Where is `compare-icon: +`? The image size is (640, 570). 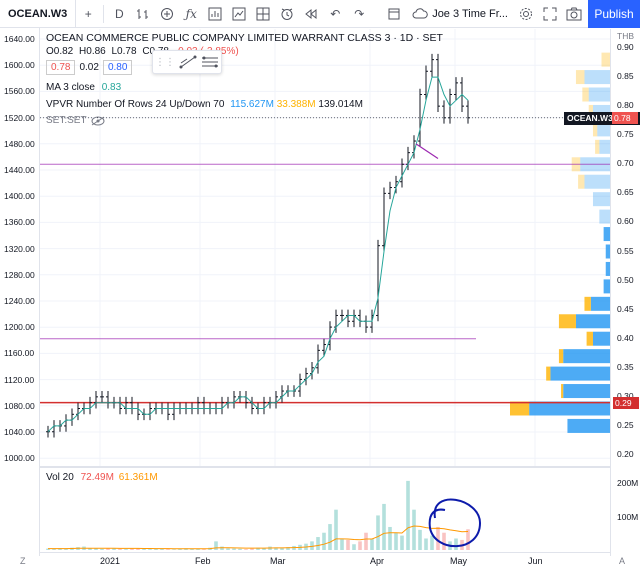
compare-icon: + is located at coordinates (88, 14).